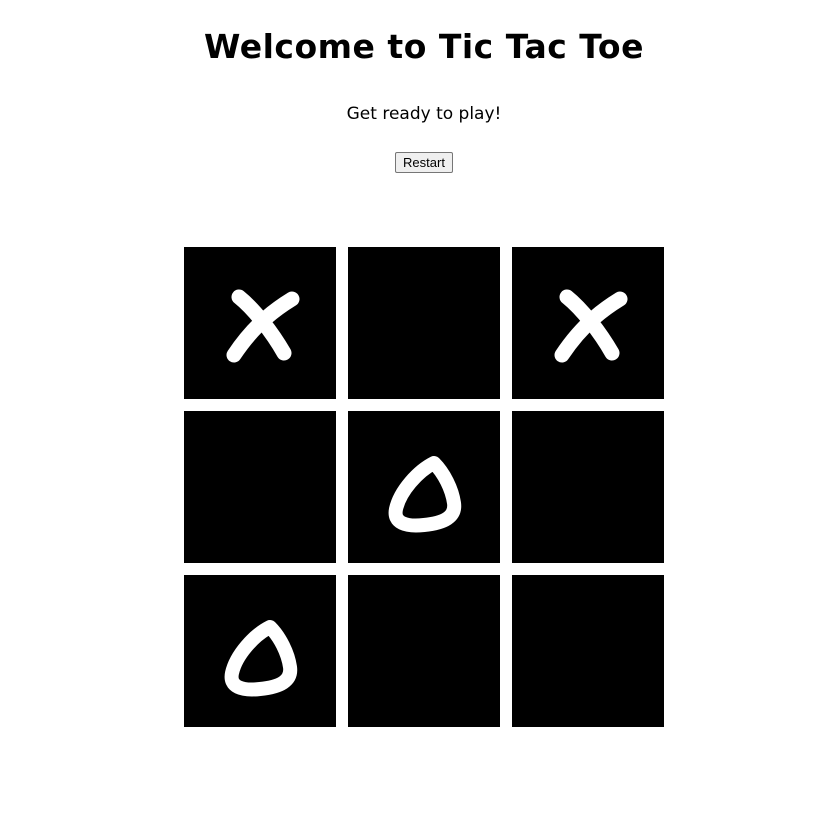 Image resolution: width=832 pixels, height=833 pixels. What do you see at coordinates (424, 114) in the screenshot?
I see `game-status: Get ready to play!` at bounding box center [424, 114].